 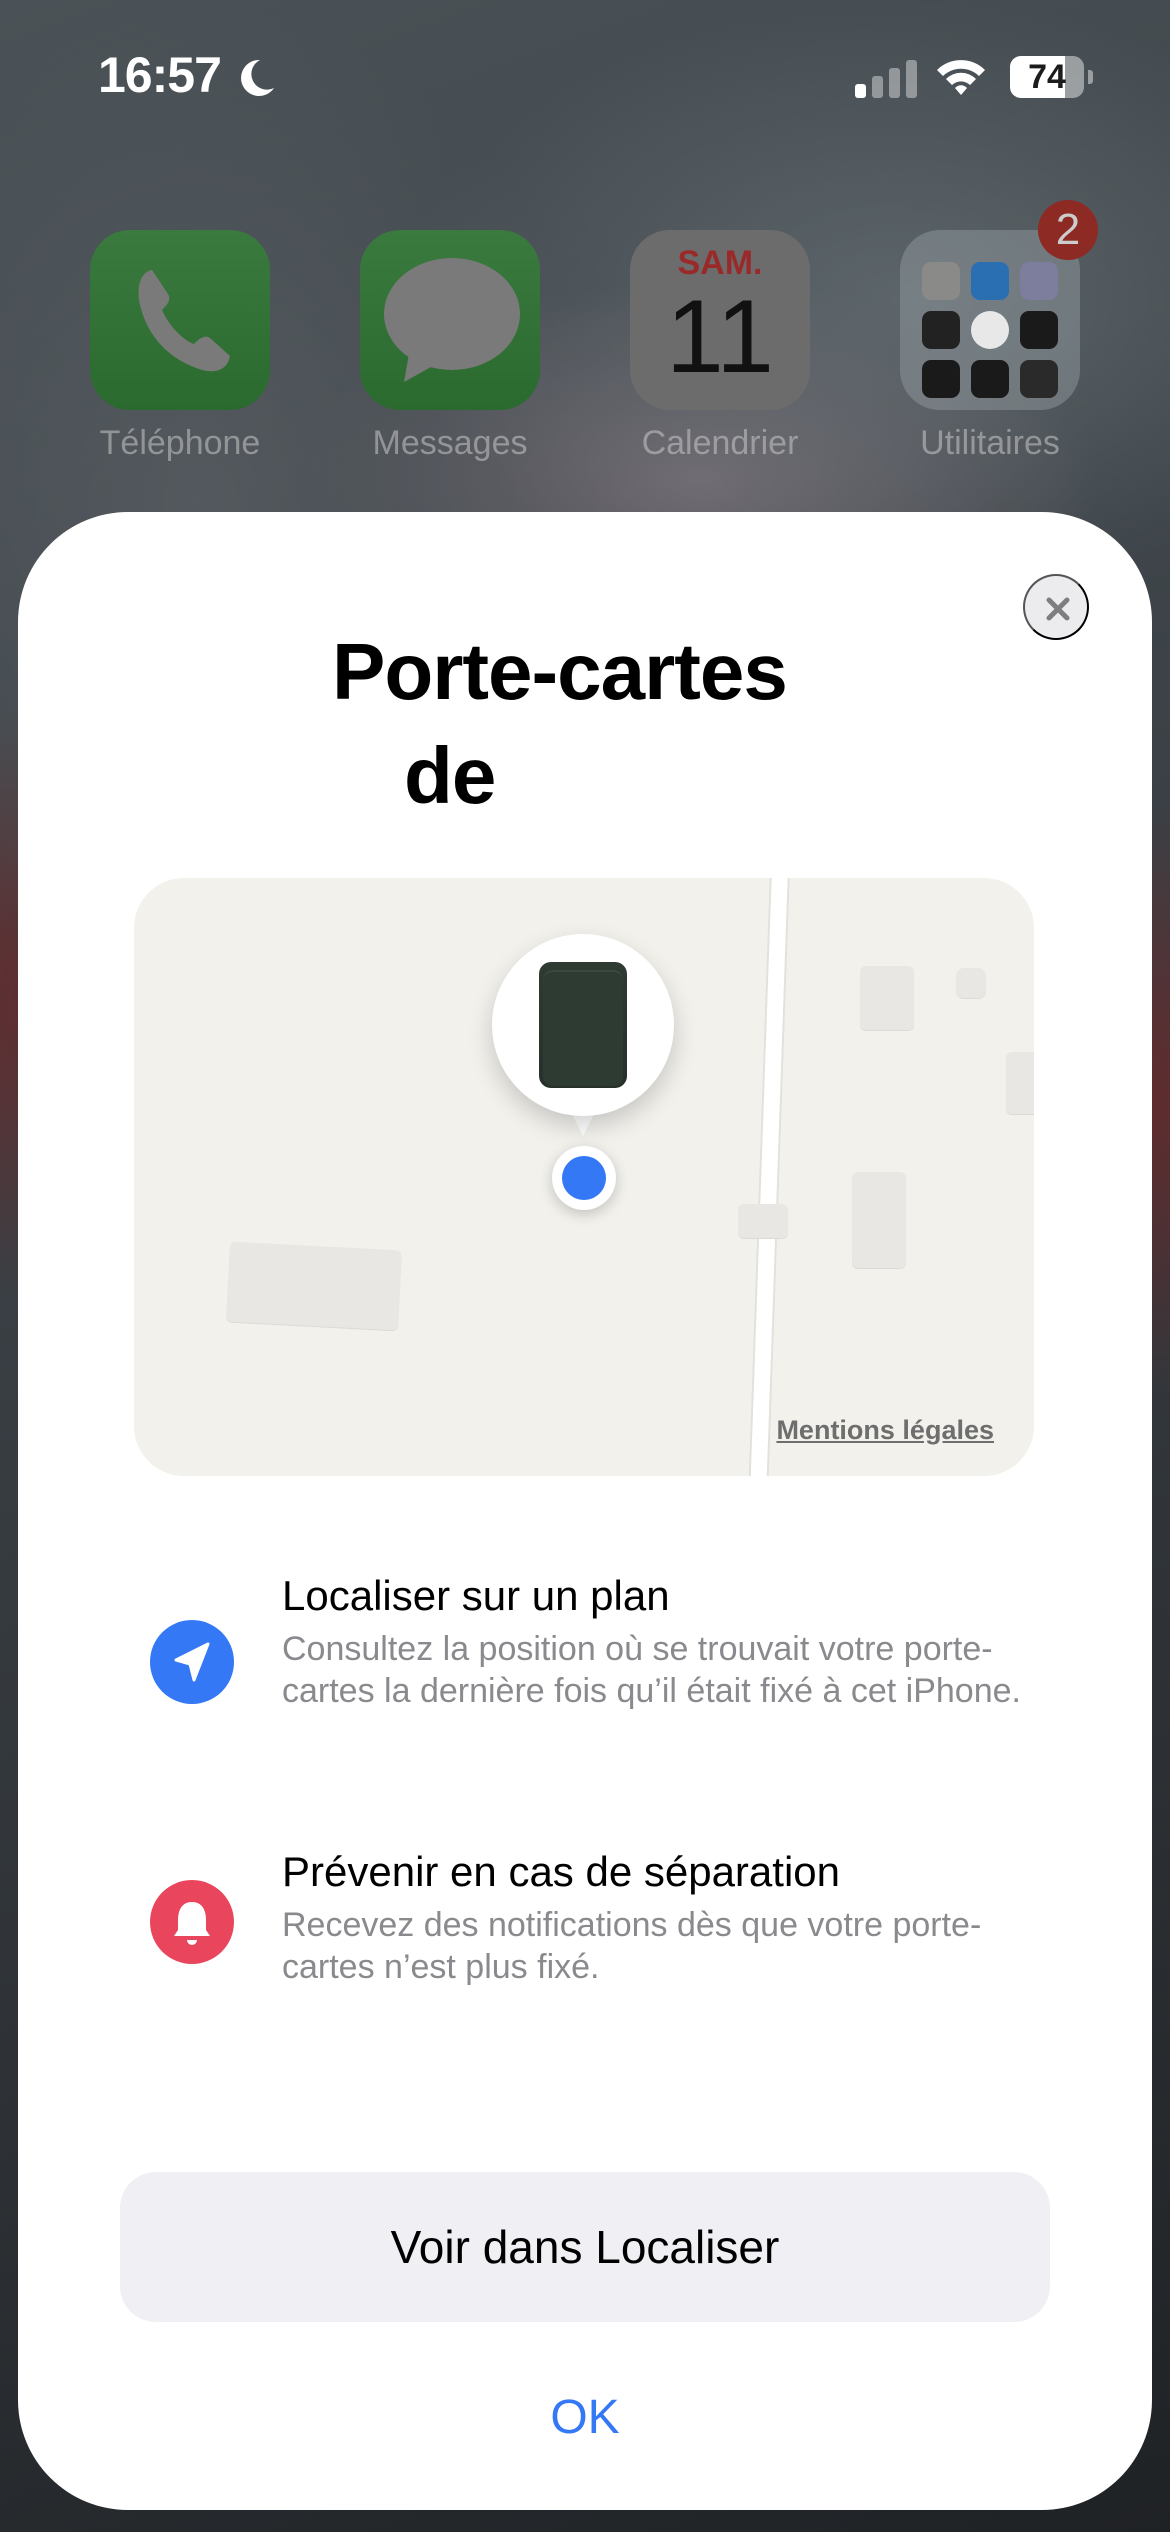 I want to click on bell-icon, so click(x=192, y=1922).